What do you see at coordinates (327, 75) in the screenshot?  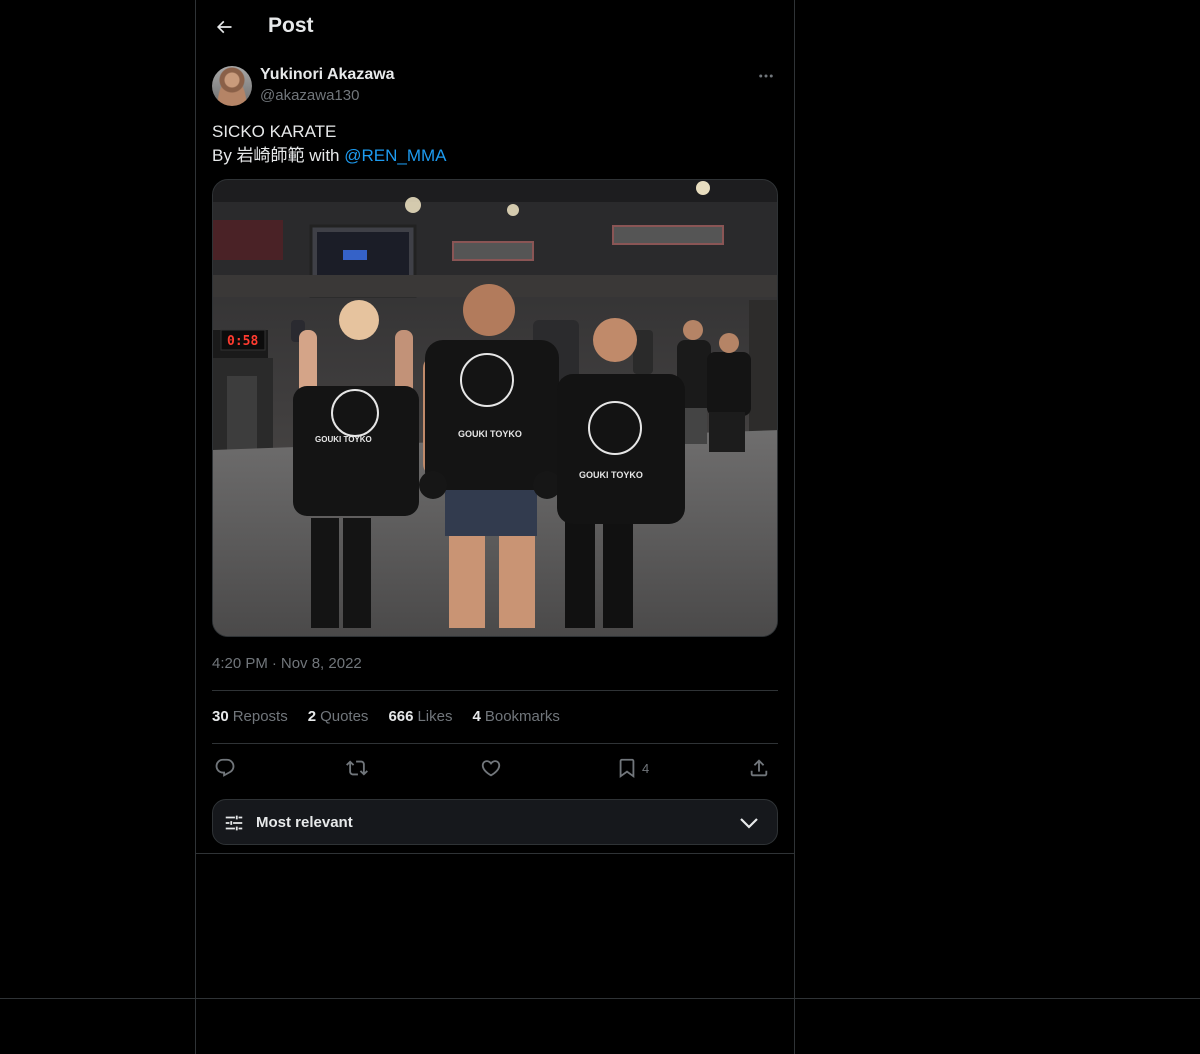 I see `author-display-name: Yukinori Akazawa` at bounding box center [327, 75].